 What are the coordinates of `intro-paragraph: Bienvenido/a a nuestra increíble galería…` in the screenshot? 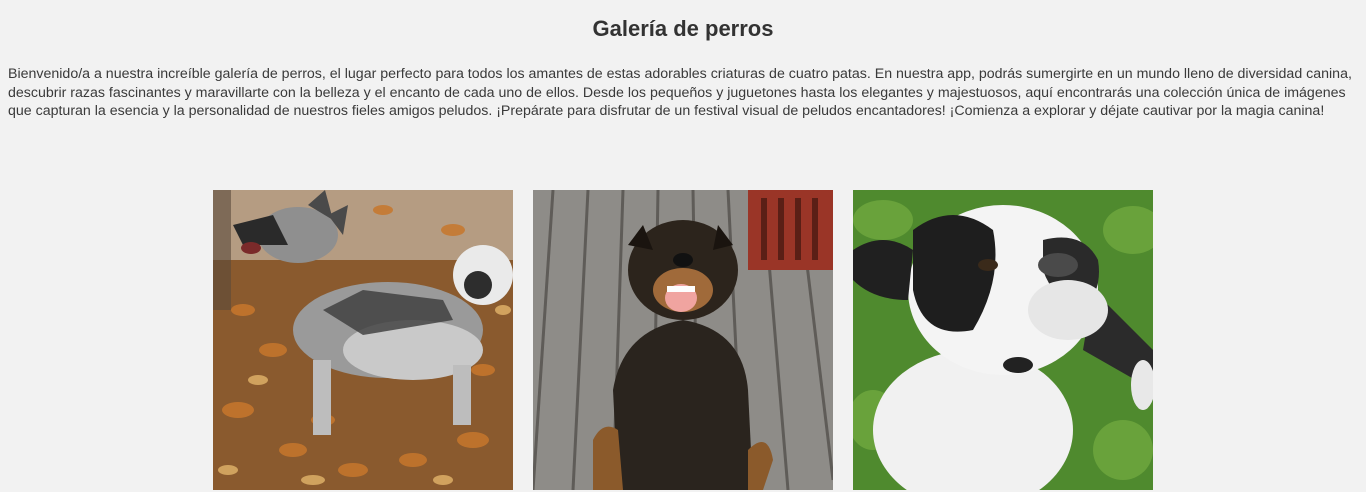 It's located at (680, 92).